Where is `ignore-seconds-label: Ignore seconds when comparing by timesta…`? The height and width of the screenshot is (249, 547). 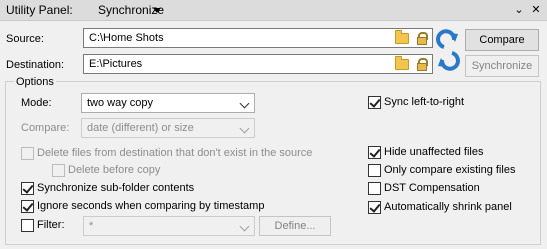
ignore-seconds-label: Ignore seconds when comparing by timesta… is located at coordinates (151, 206).